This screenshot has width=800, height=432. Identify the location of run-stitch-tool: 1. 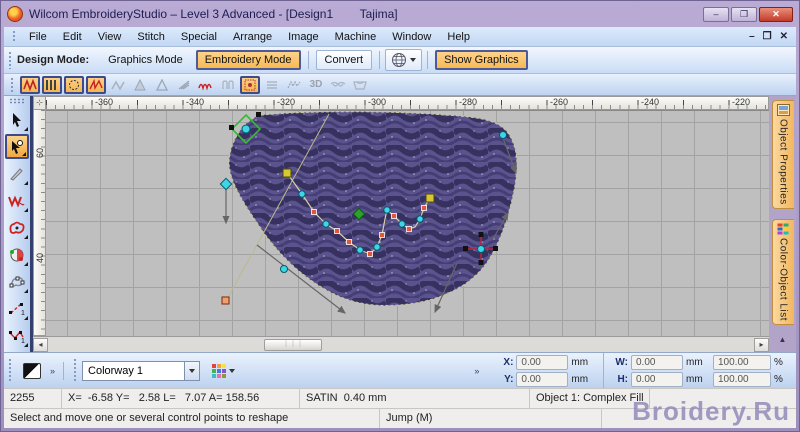
(17, 308).